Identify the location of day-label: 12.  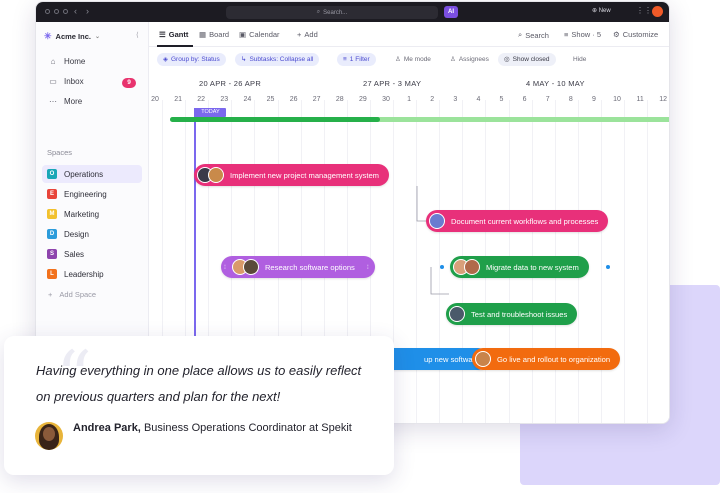
(663, 99).